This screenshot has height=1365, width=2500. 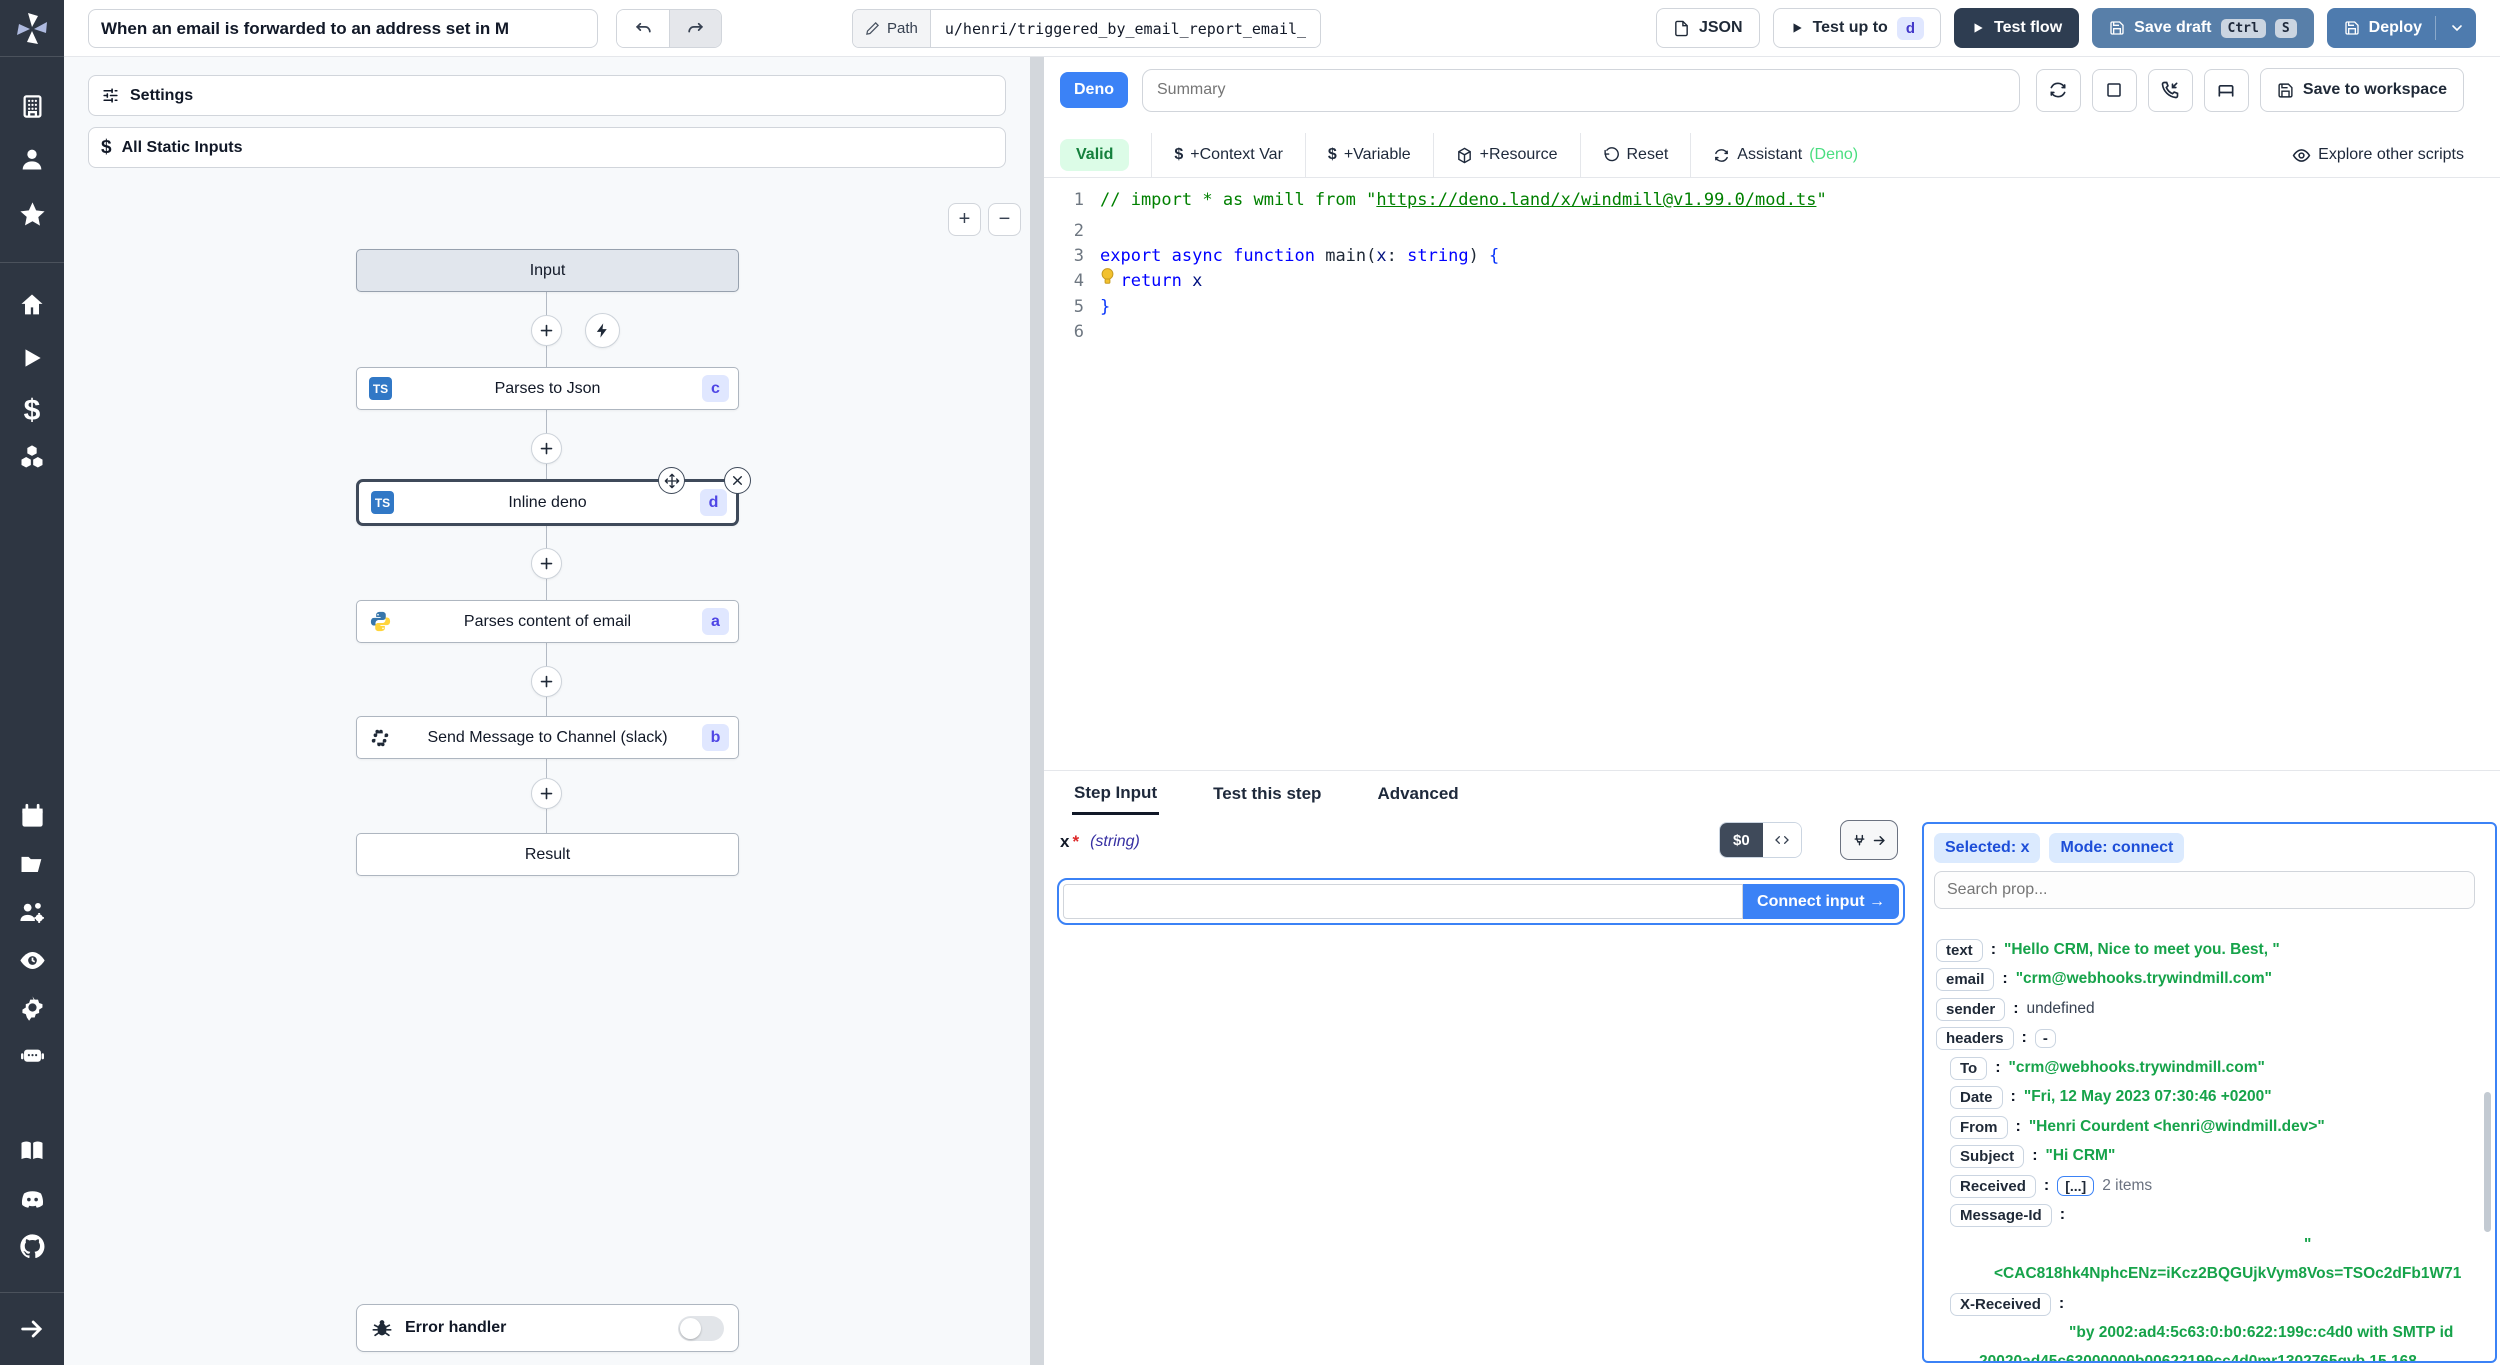 What do you see at coordinates (1785, 155) in the screenshot?
I see `assistant-button: Assistant (Deno)` at bounding box center [1785, 155].